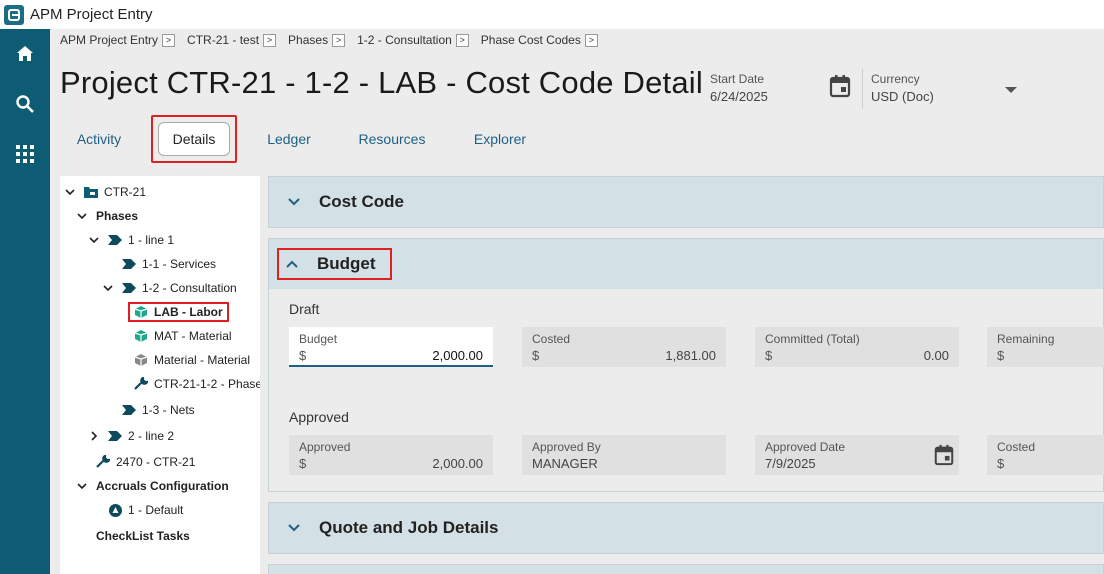 The height and width of the screenshot is (574, 1104). What do you see at coordinates (862, 89) in the screenshot?
I see `header-divider` at bounding box center [862, 89].